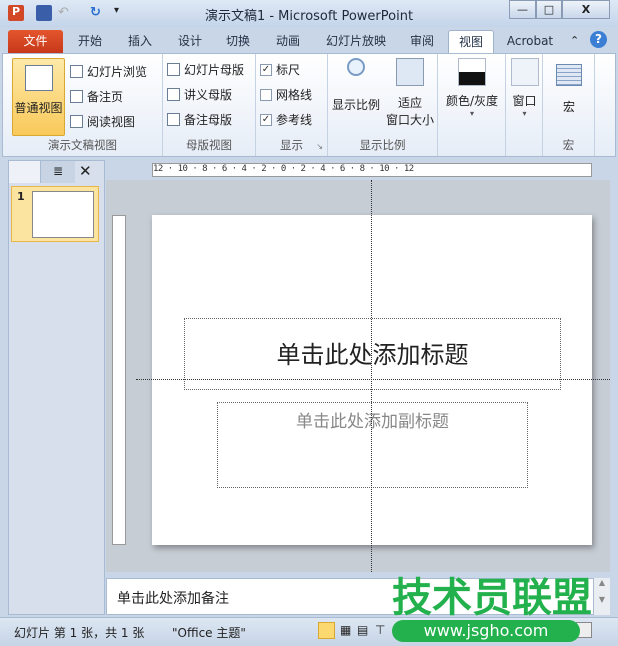  Describe the element at coordinates (209, 145) in the screenshot. I see `group-label: 母版视图` at that location.